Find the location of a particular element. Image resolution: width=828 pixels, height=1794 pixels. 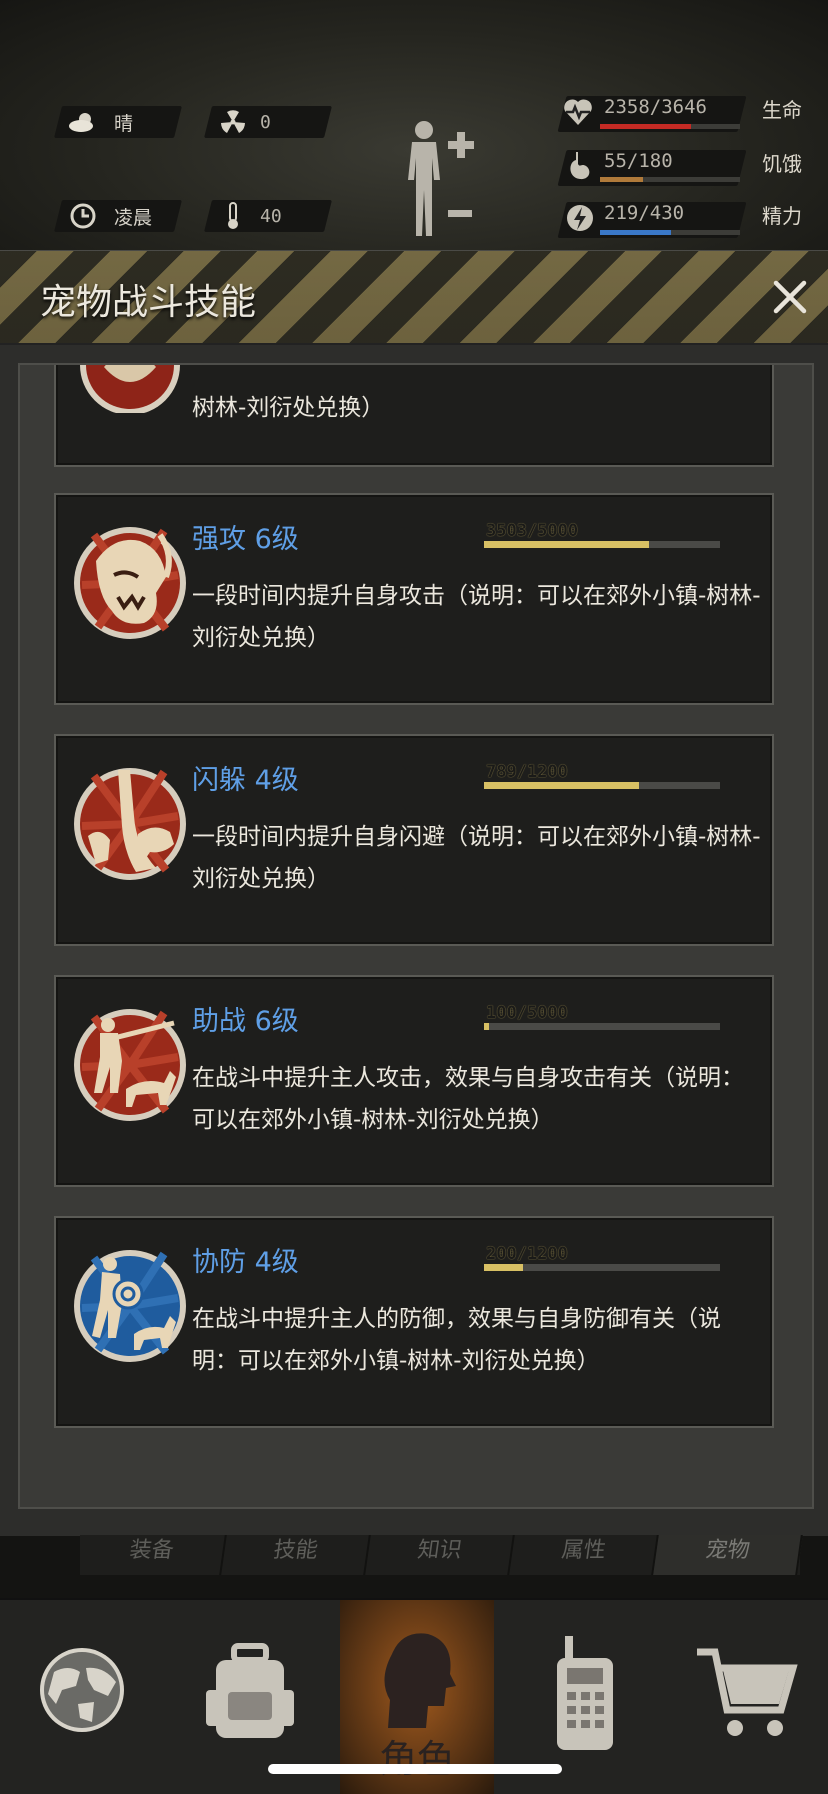

tab-pet: 宠物 is located at coordinates (728, 1555).